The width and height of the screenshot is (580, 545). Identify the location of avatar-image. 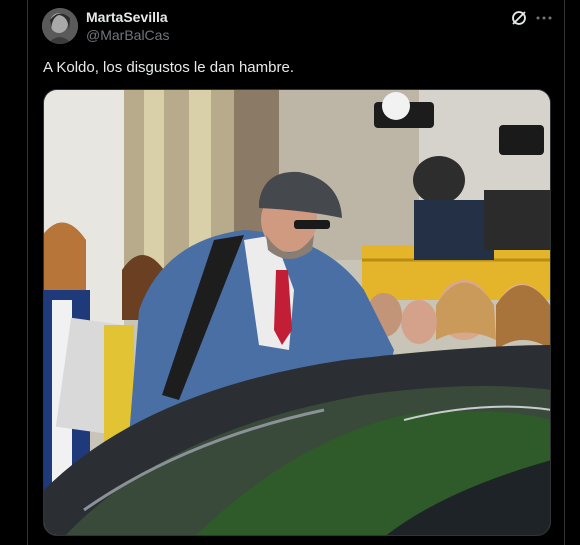
(60, 26).